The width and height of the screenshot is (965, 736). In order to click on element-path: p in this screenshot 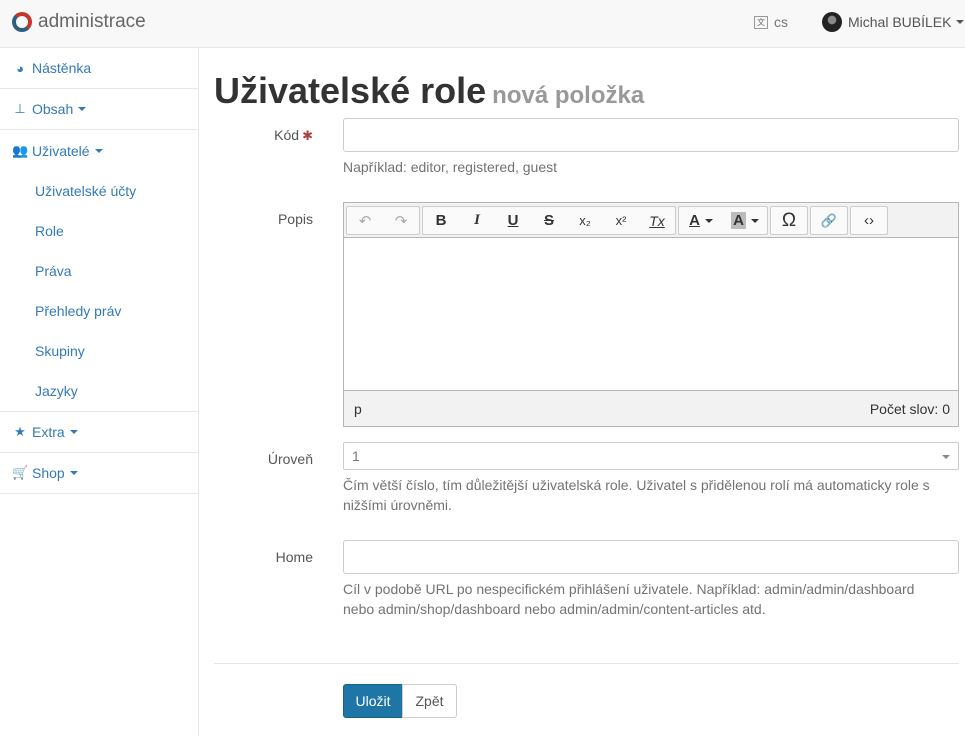, I will do `click(358, 409)`.